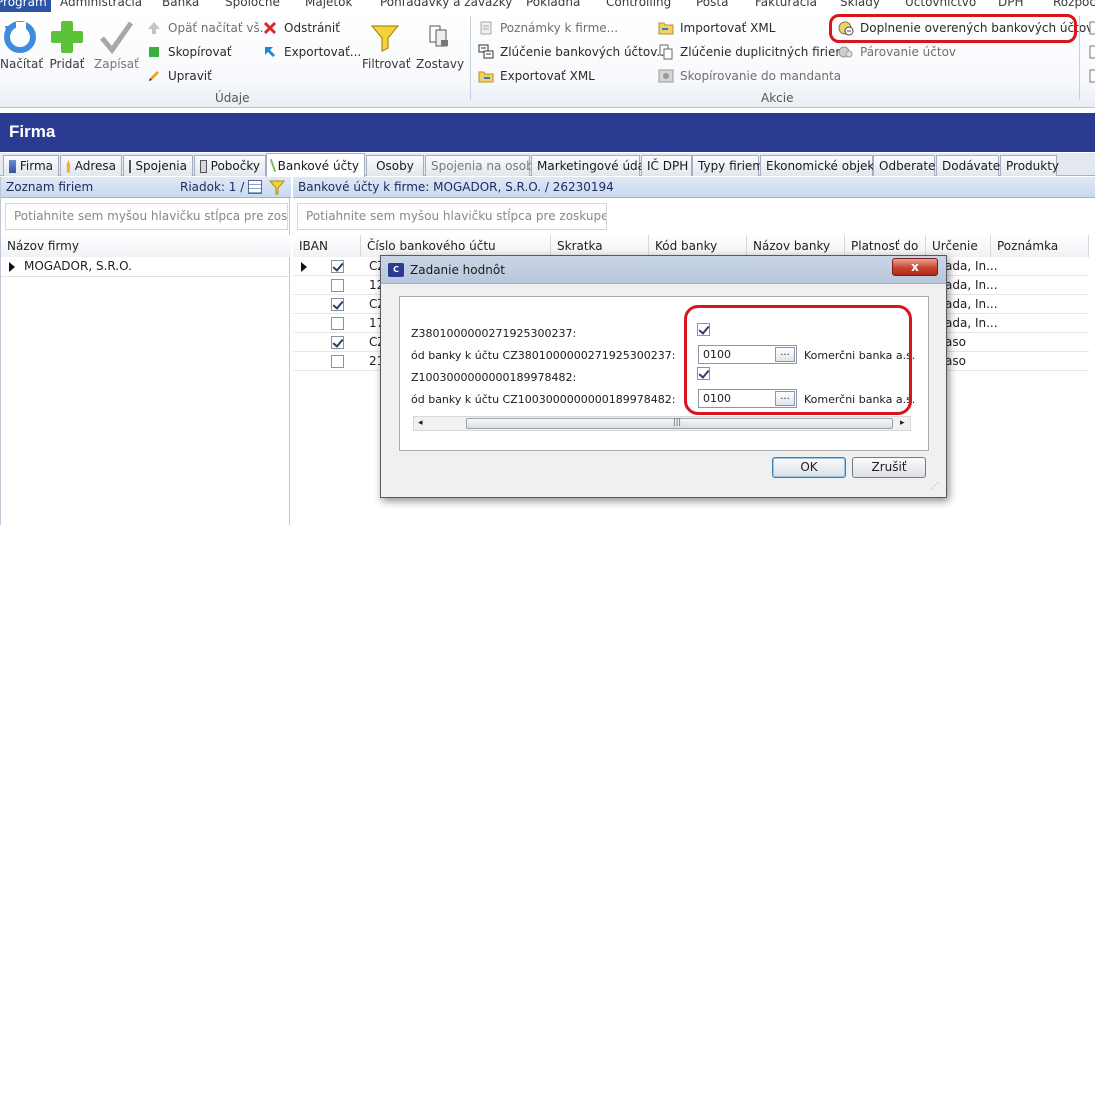  I want to click on menu-administracia: Administrácia, so click(101, 4).